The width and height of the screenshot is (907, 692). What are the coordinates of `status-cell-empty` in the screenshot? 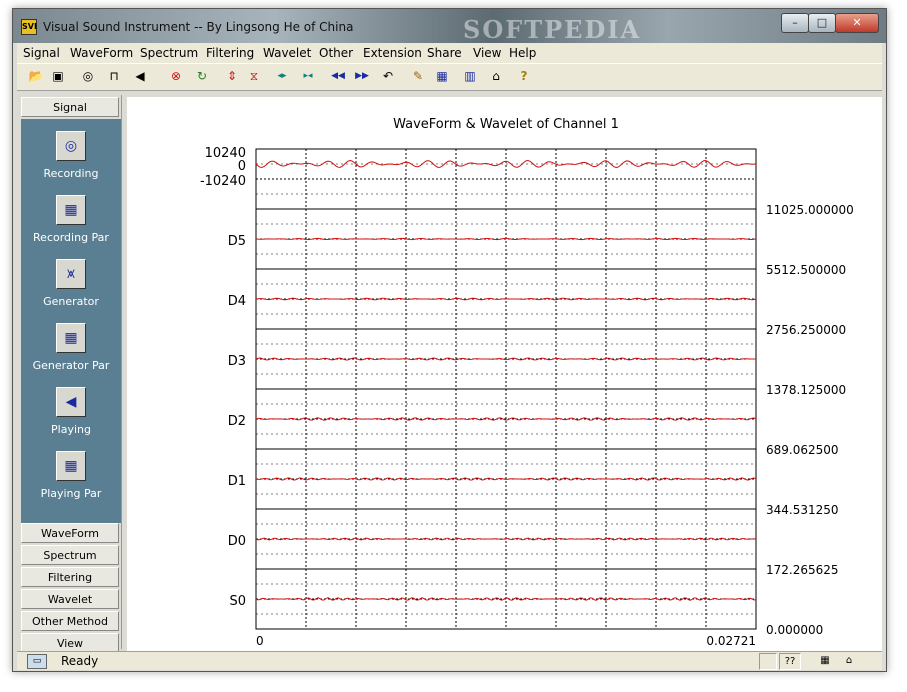 It's located at (768, 661).